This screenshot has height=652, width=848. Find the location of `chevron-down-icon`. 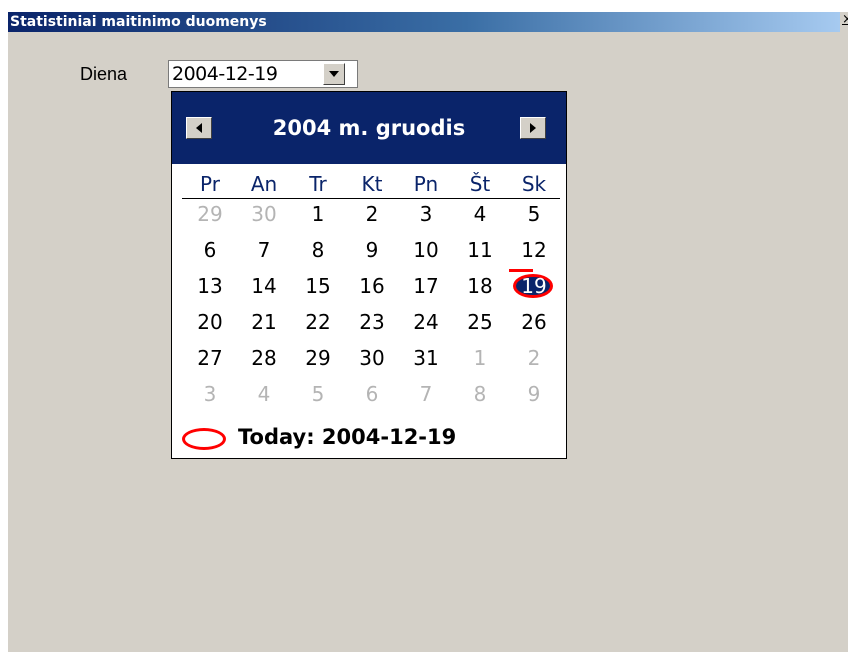

chevron-down-icon is located at coordinates (334, 74).